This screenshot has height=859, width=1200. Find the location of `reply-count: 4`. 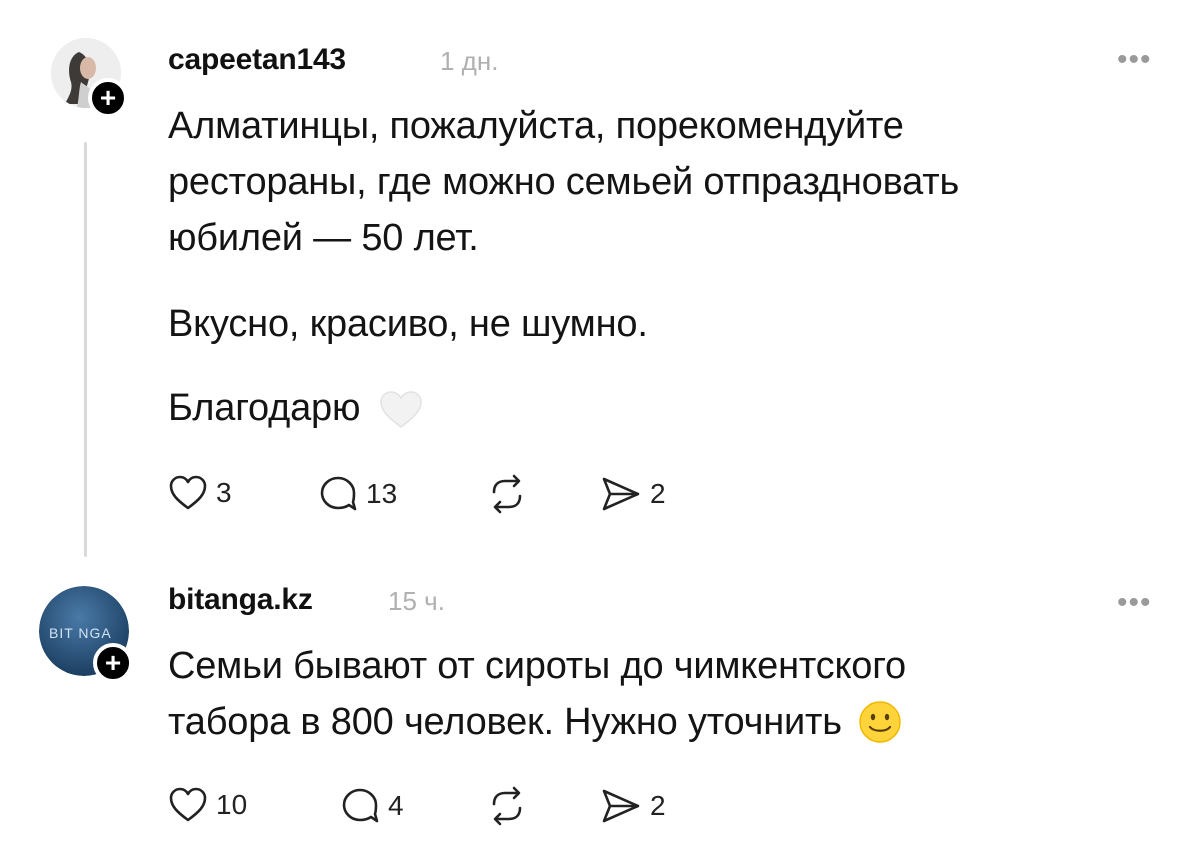

reply-count: 4 is located at coordinates (396, 805).